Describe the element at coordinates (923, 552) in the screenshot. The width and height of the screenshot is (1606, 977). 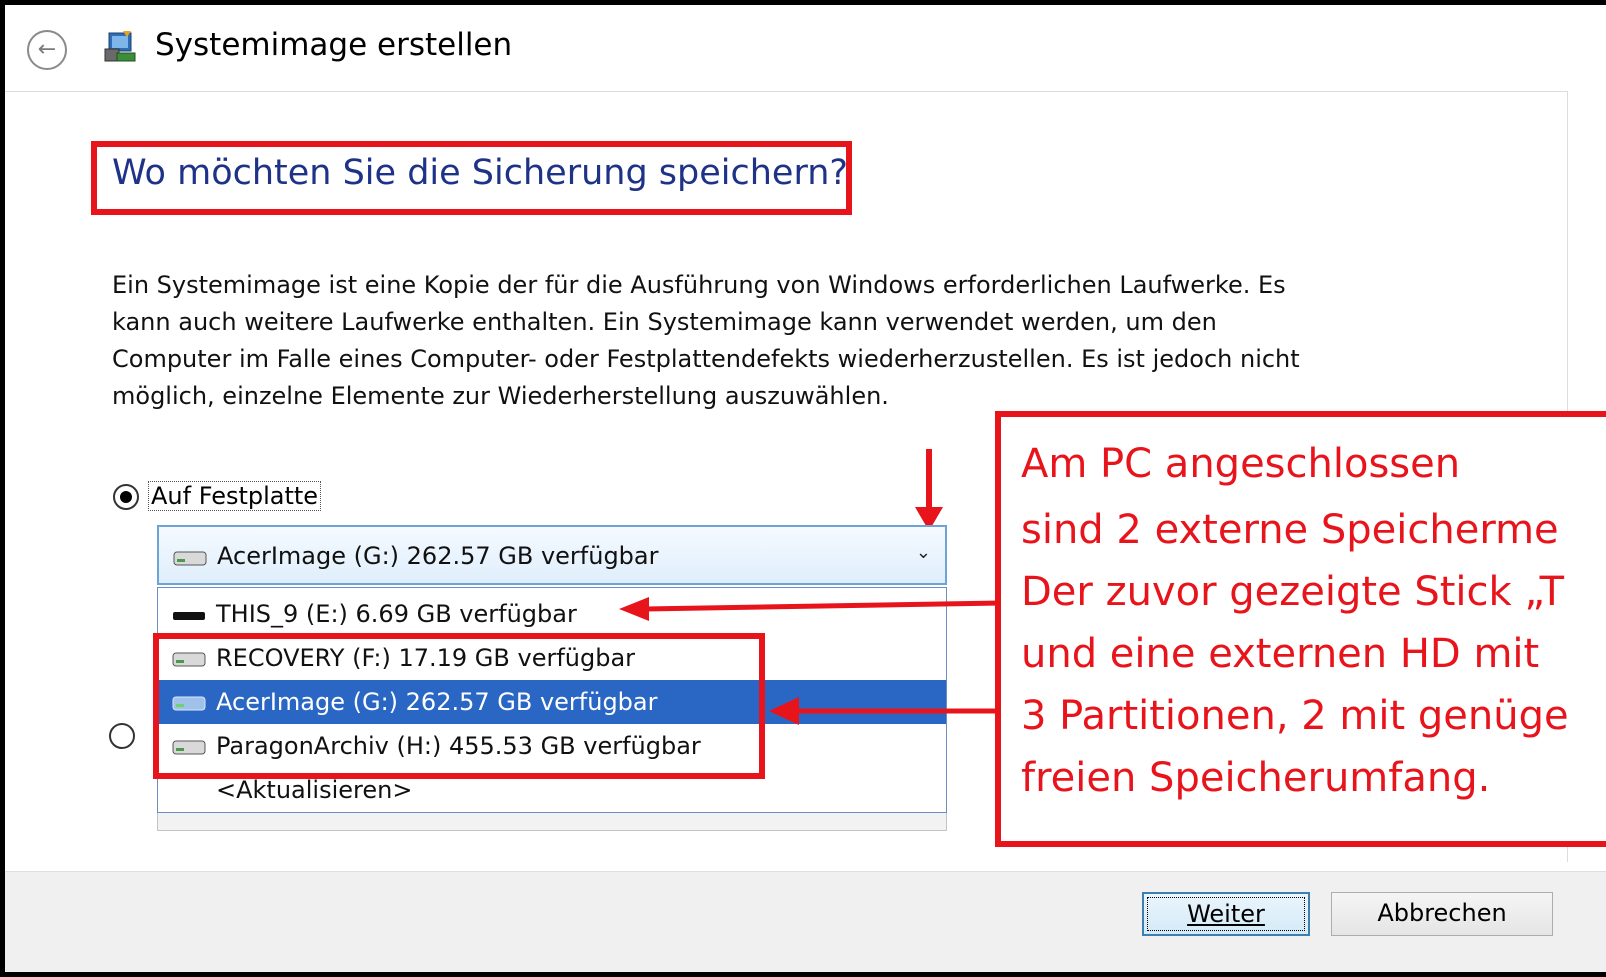
I see `chevron-down-icon: ⌄` at that location.